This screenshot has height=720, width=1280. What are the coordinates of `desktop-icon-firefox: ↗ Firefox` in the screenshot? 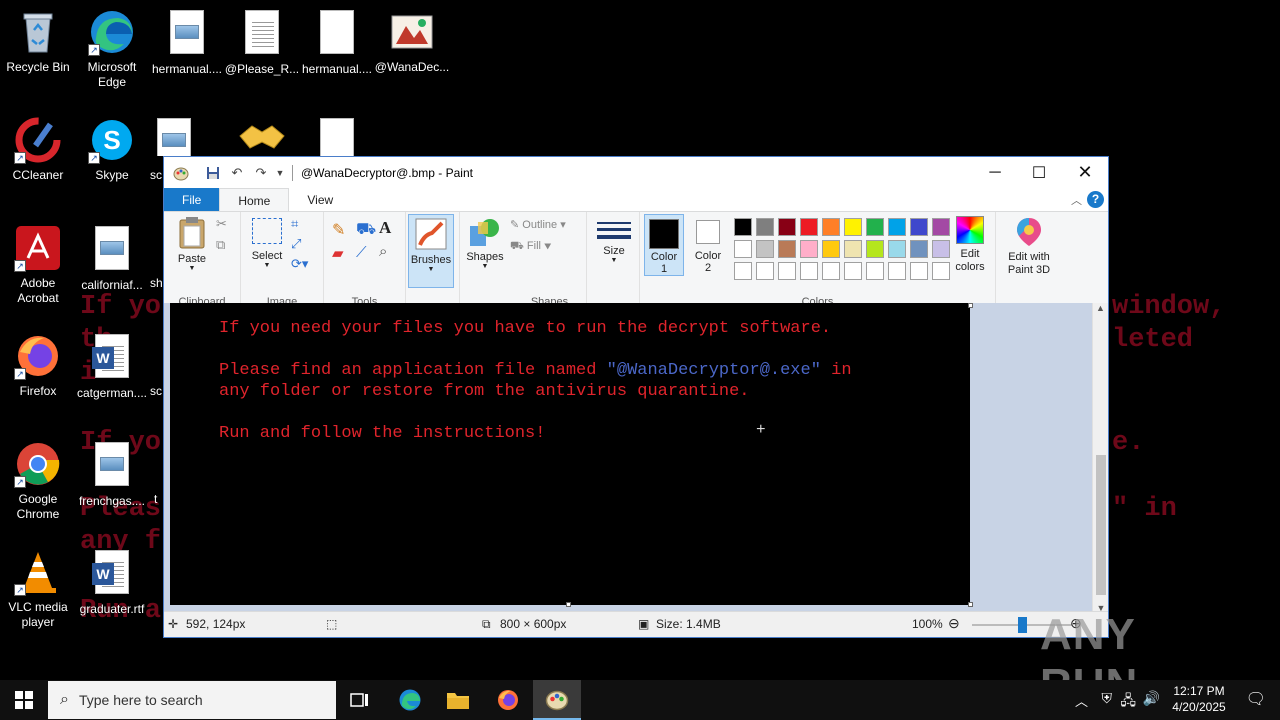 It's located at (38, 365).